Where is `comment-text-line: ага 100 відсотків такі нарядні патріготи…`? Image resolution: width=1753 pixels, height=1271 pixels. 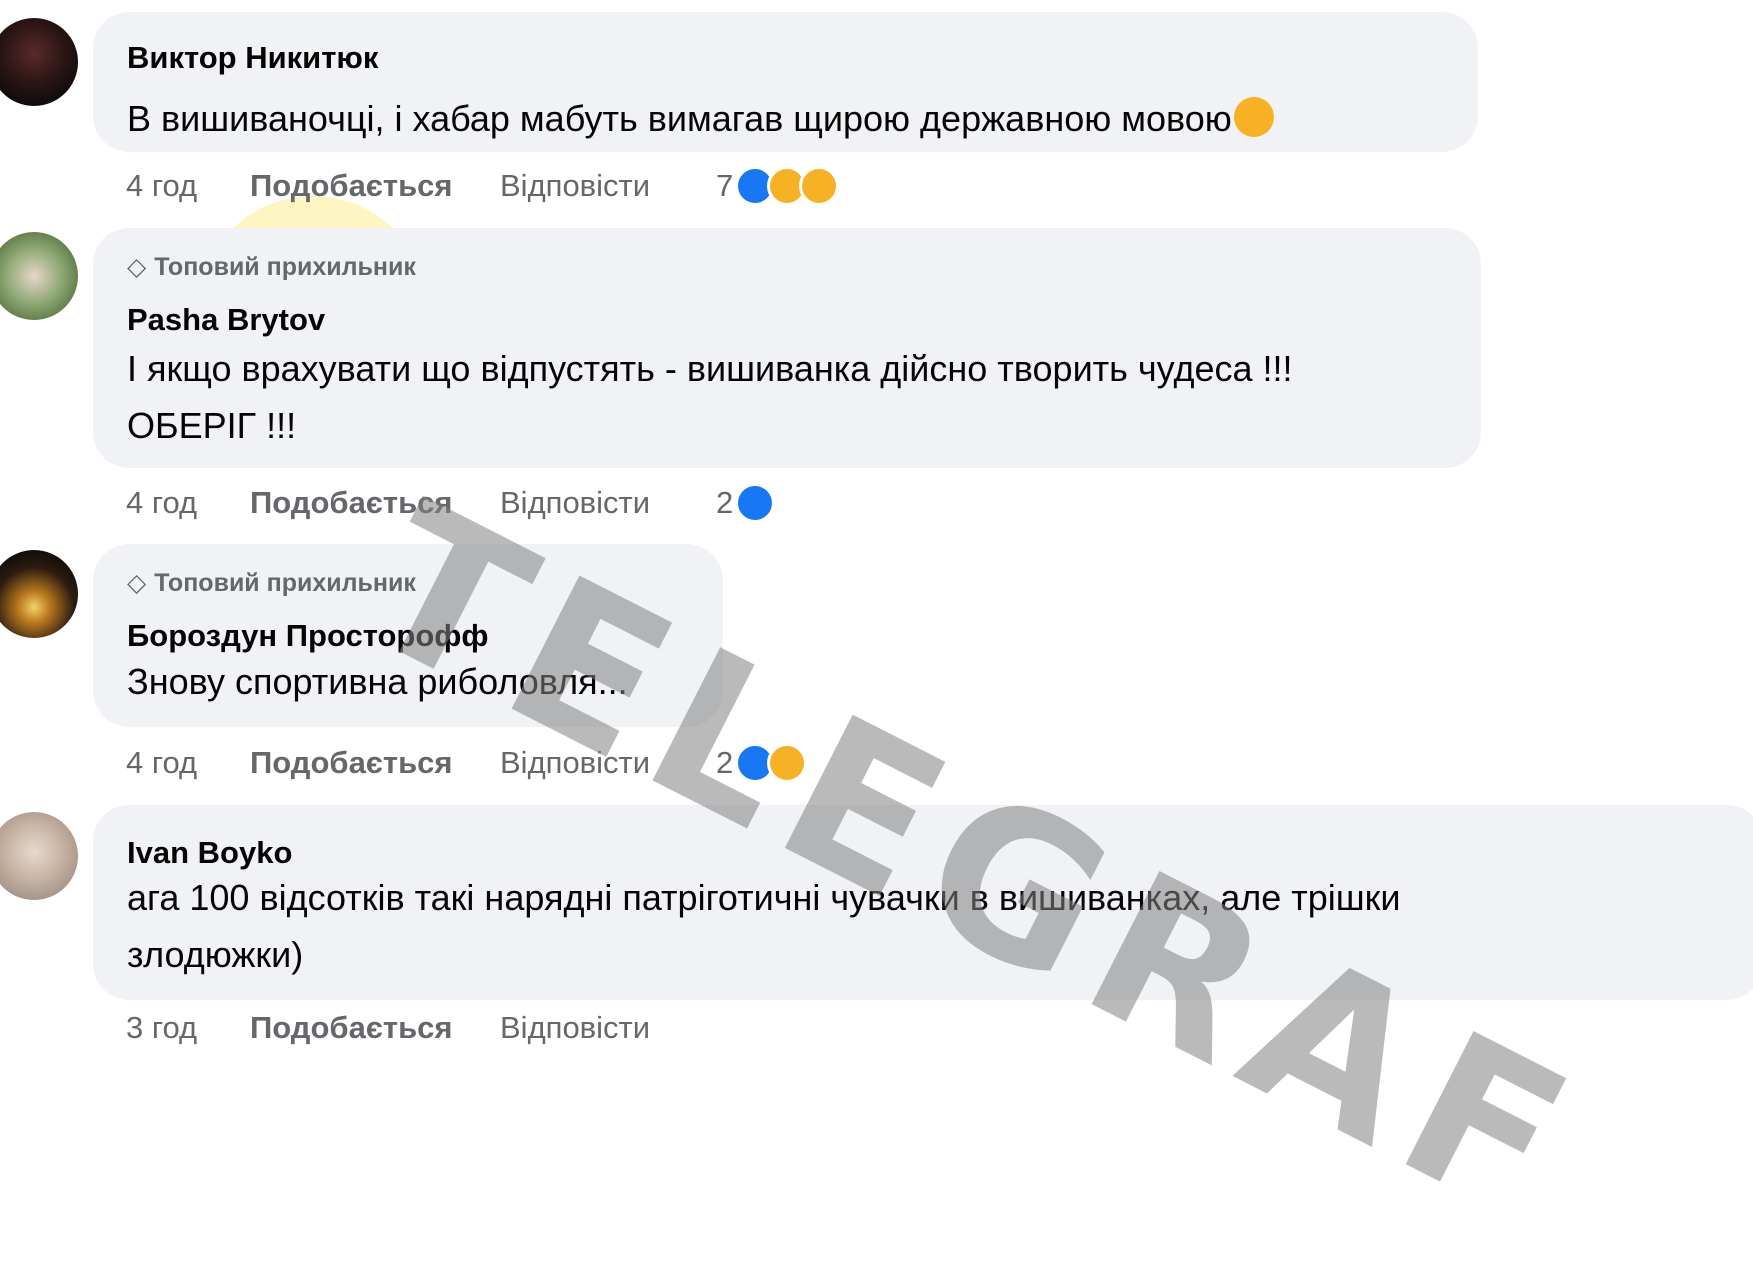 comment-text-line: ага 100 відсотків такі нарядні патріготи… is located at coordinates (764, 897).